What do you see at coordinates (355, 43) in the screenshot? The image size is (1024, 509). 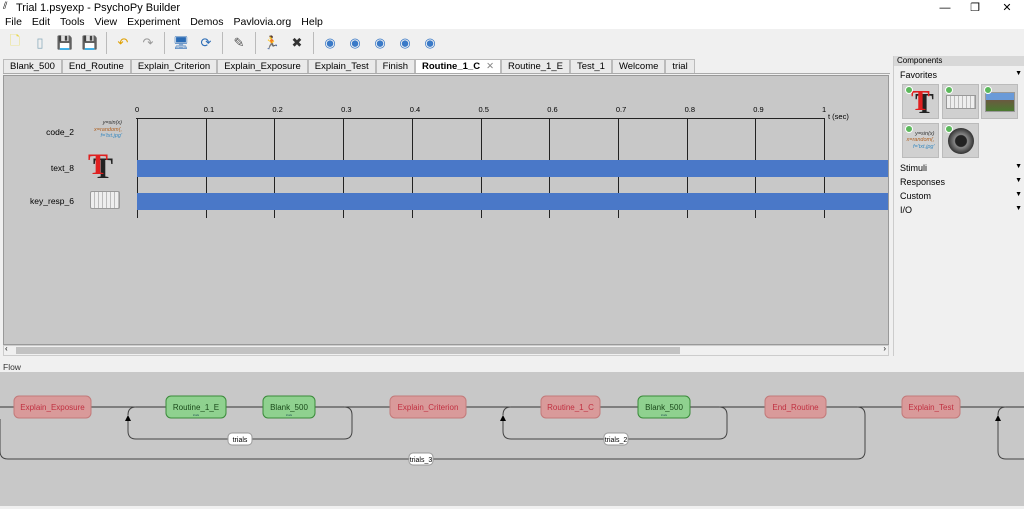 I see `pavlovia-search-button: ◉` at bounding box center [355, 43].